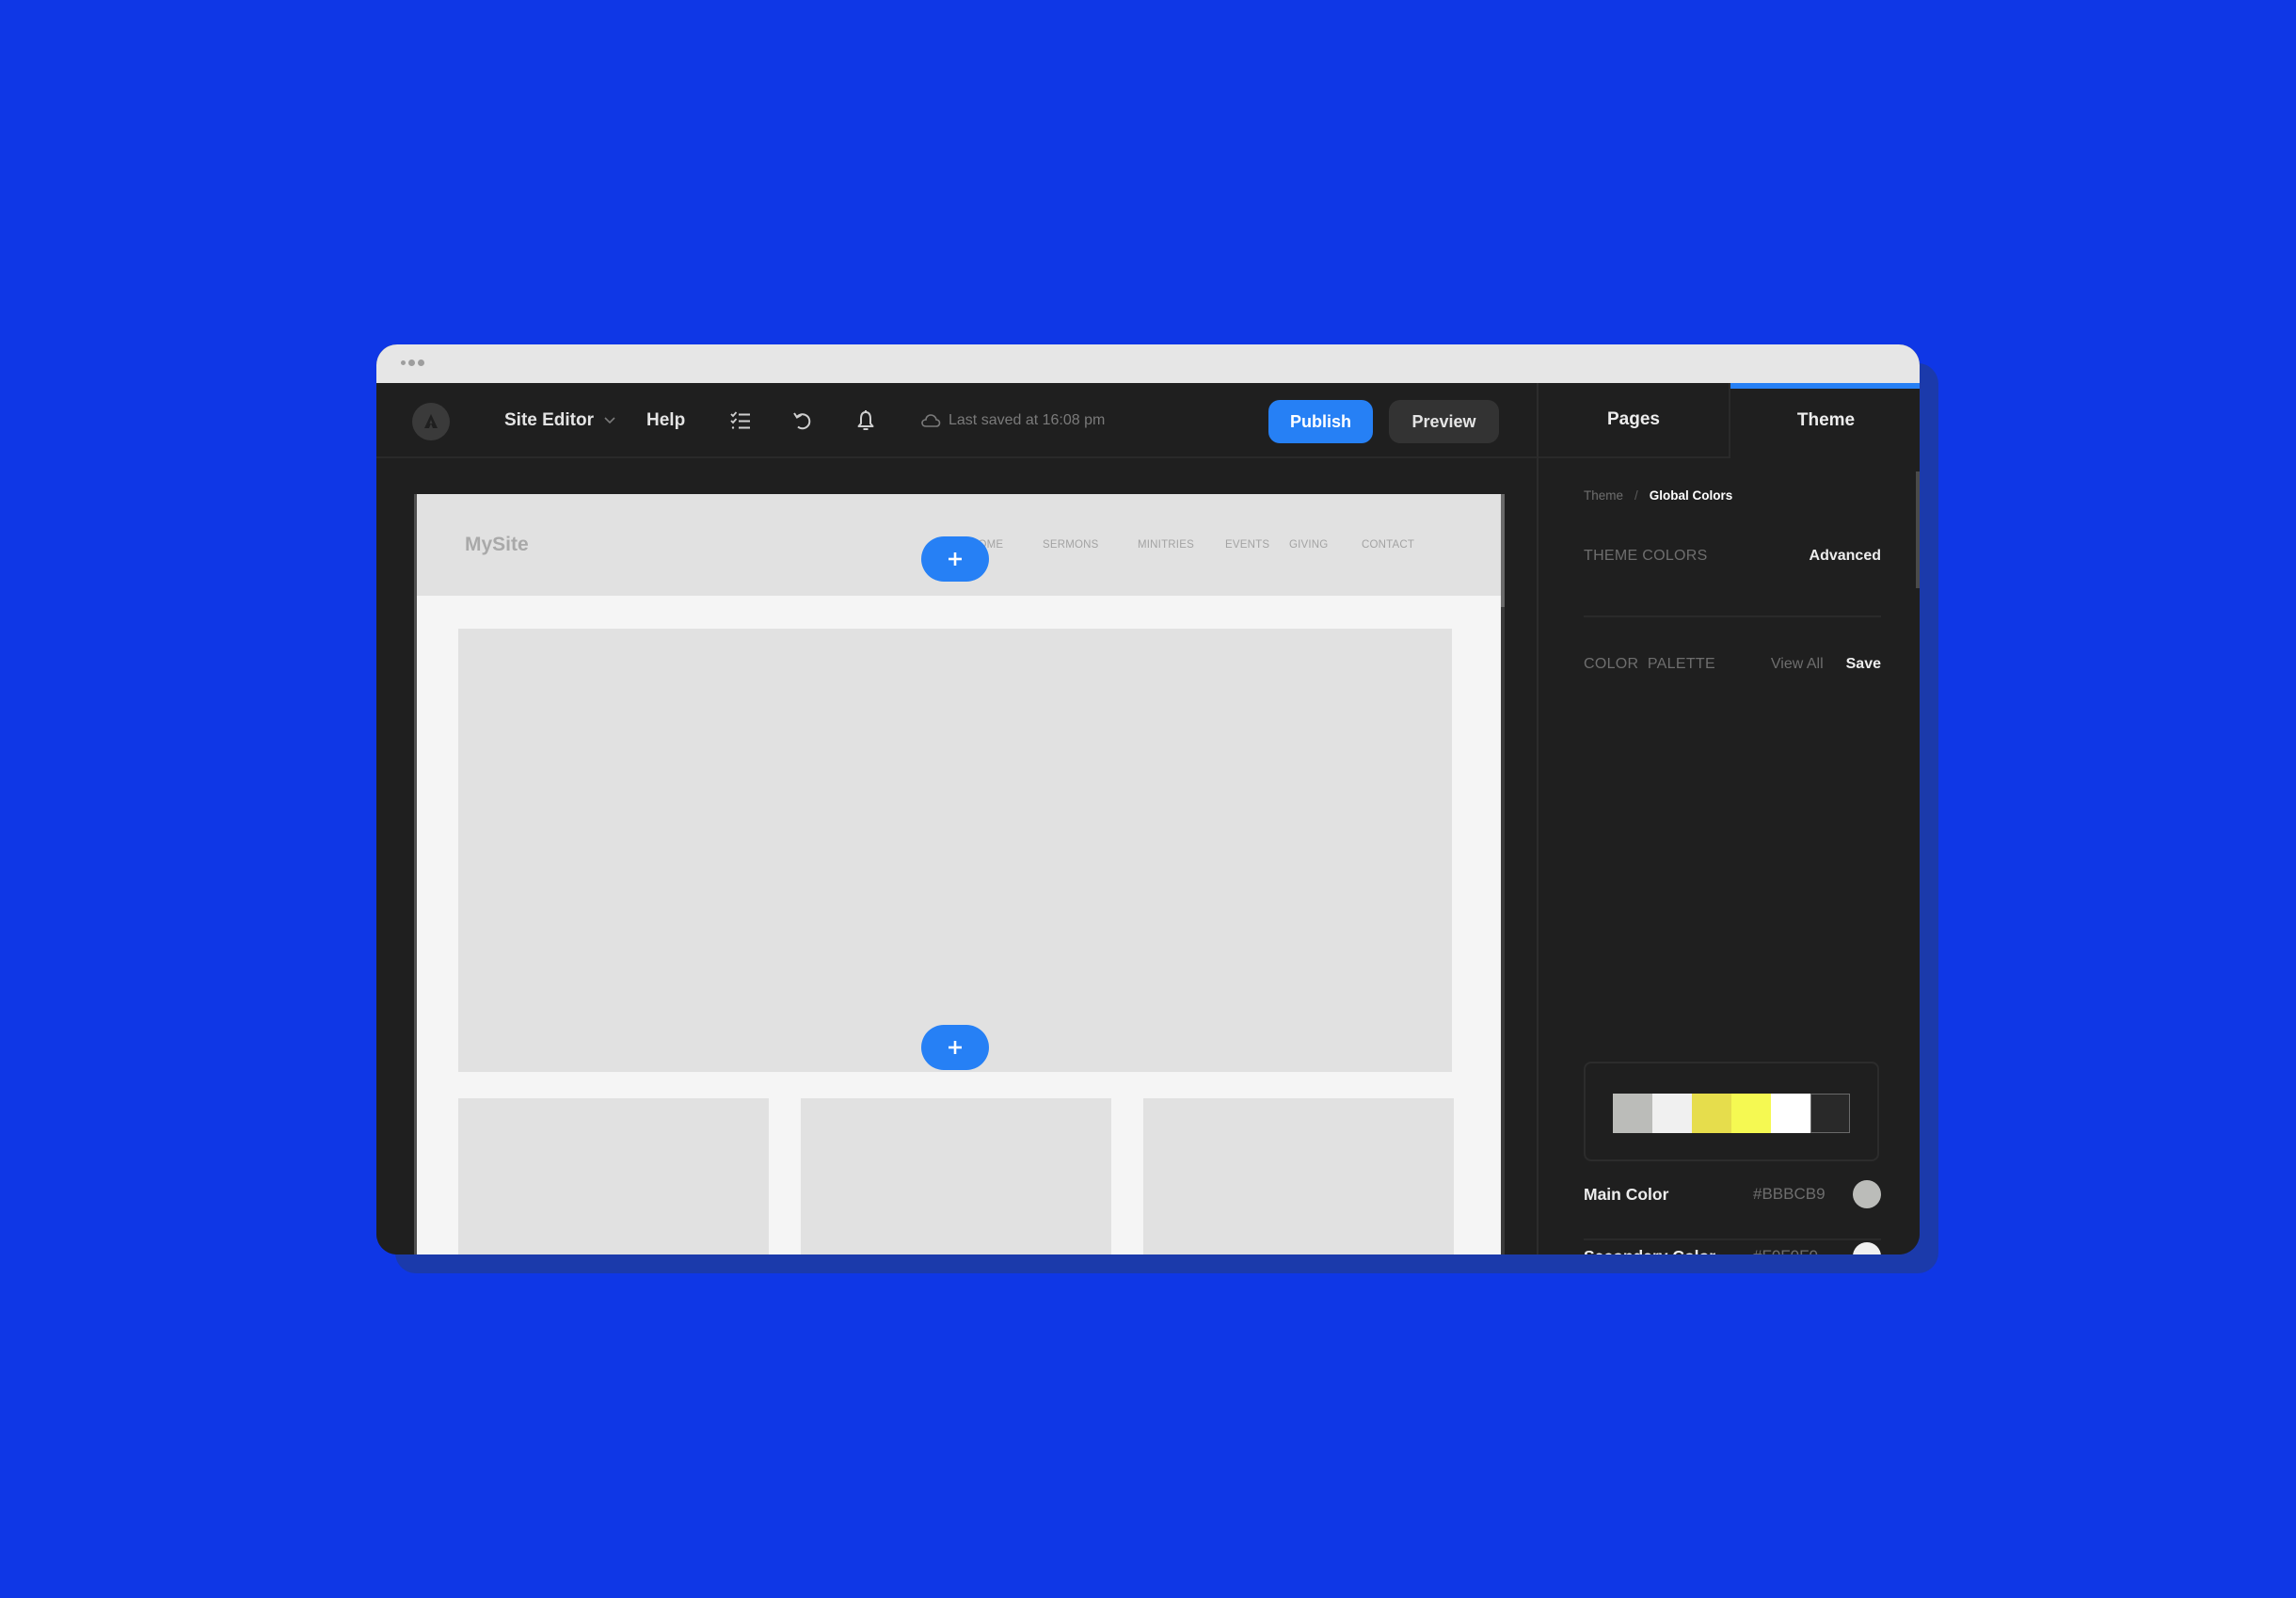  Describe the element at coordinates (1797, 664) in the screenshot. I see `view-all-link: View All` at that location.